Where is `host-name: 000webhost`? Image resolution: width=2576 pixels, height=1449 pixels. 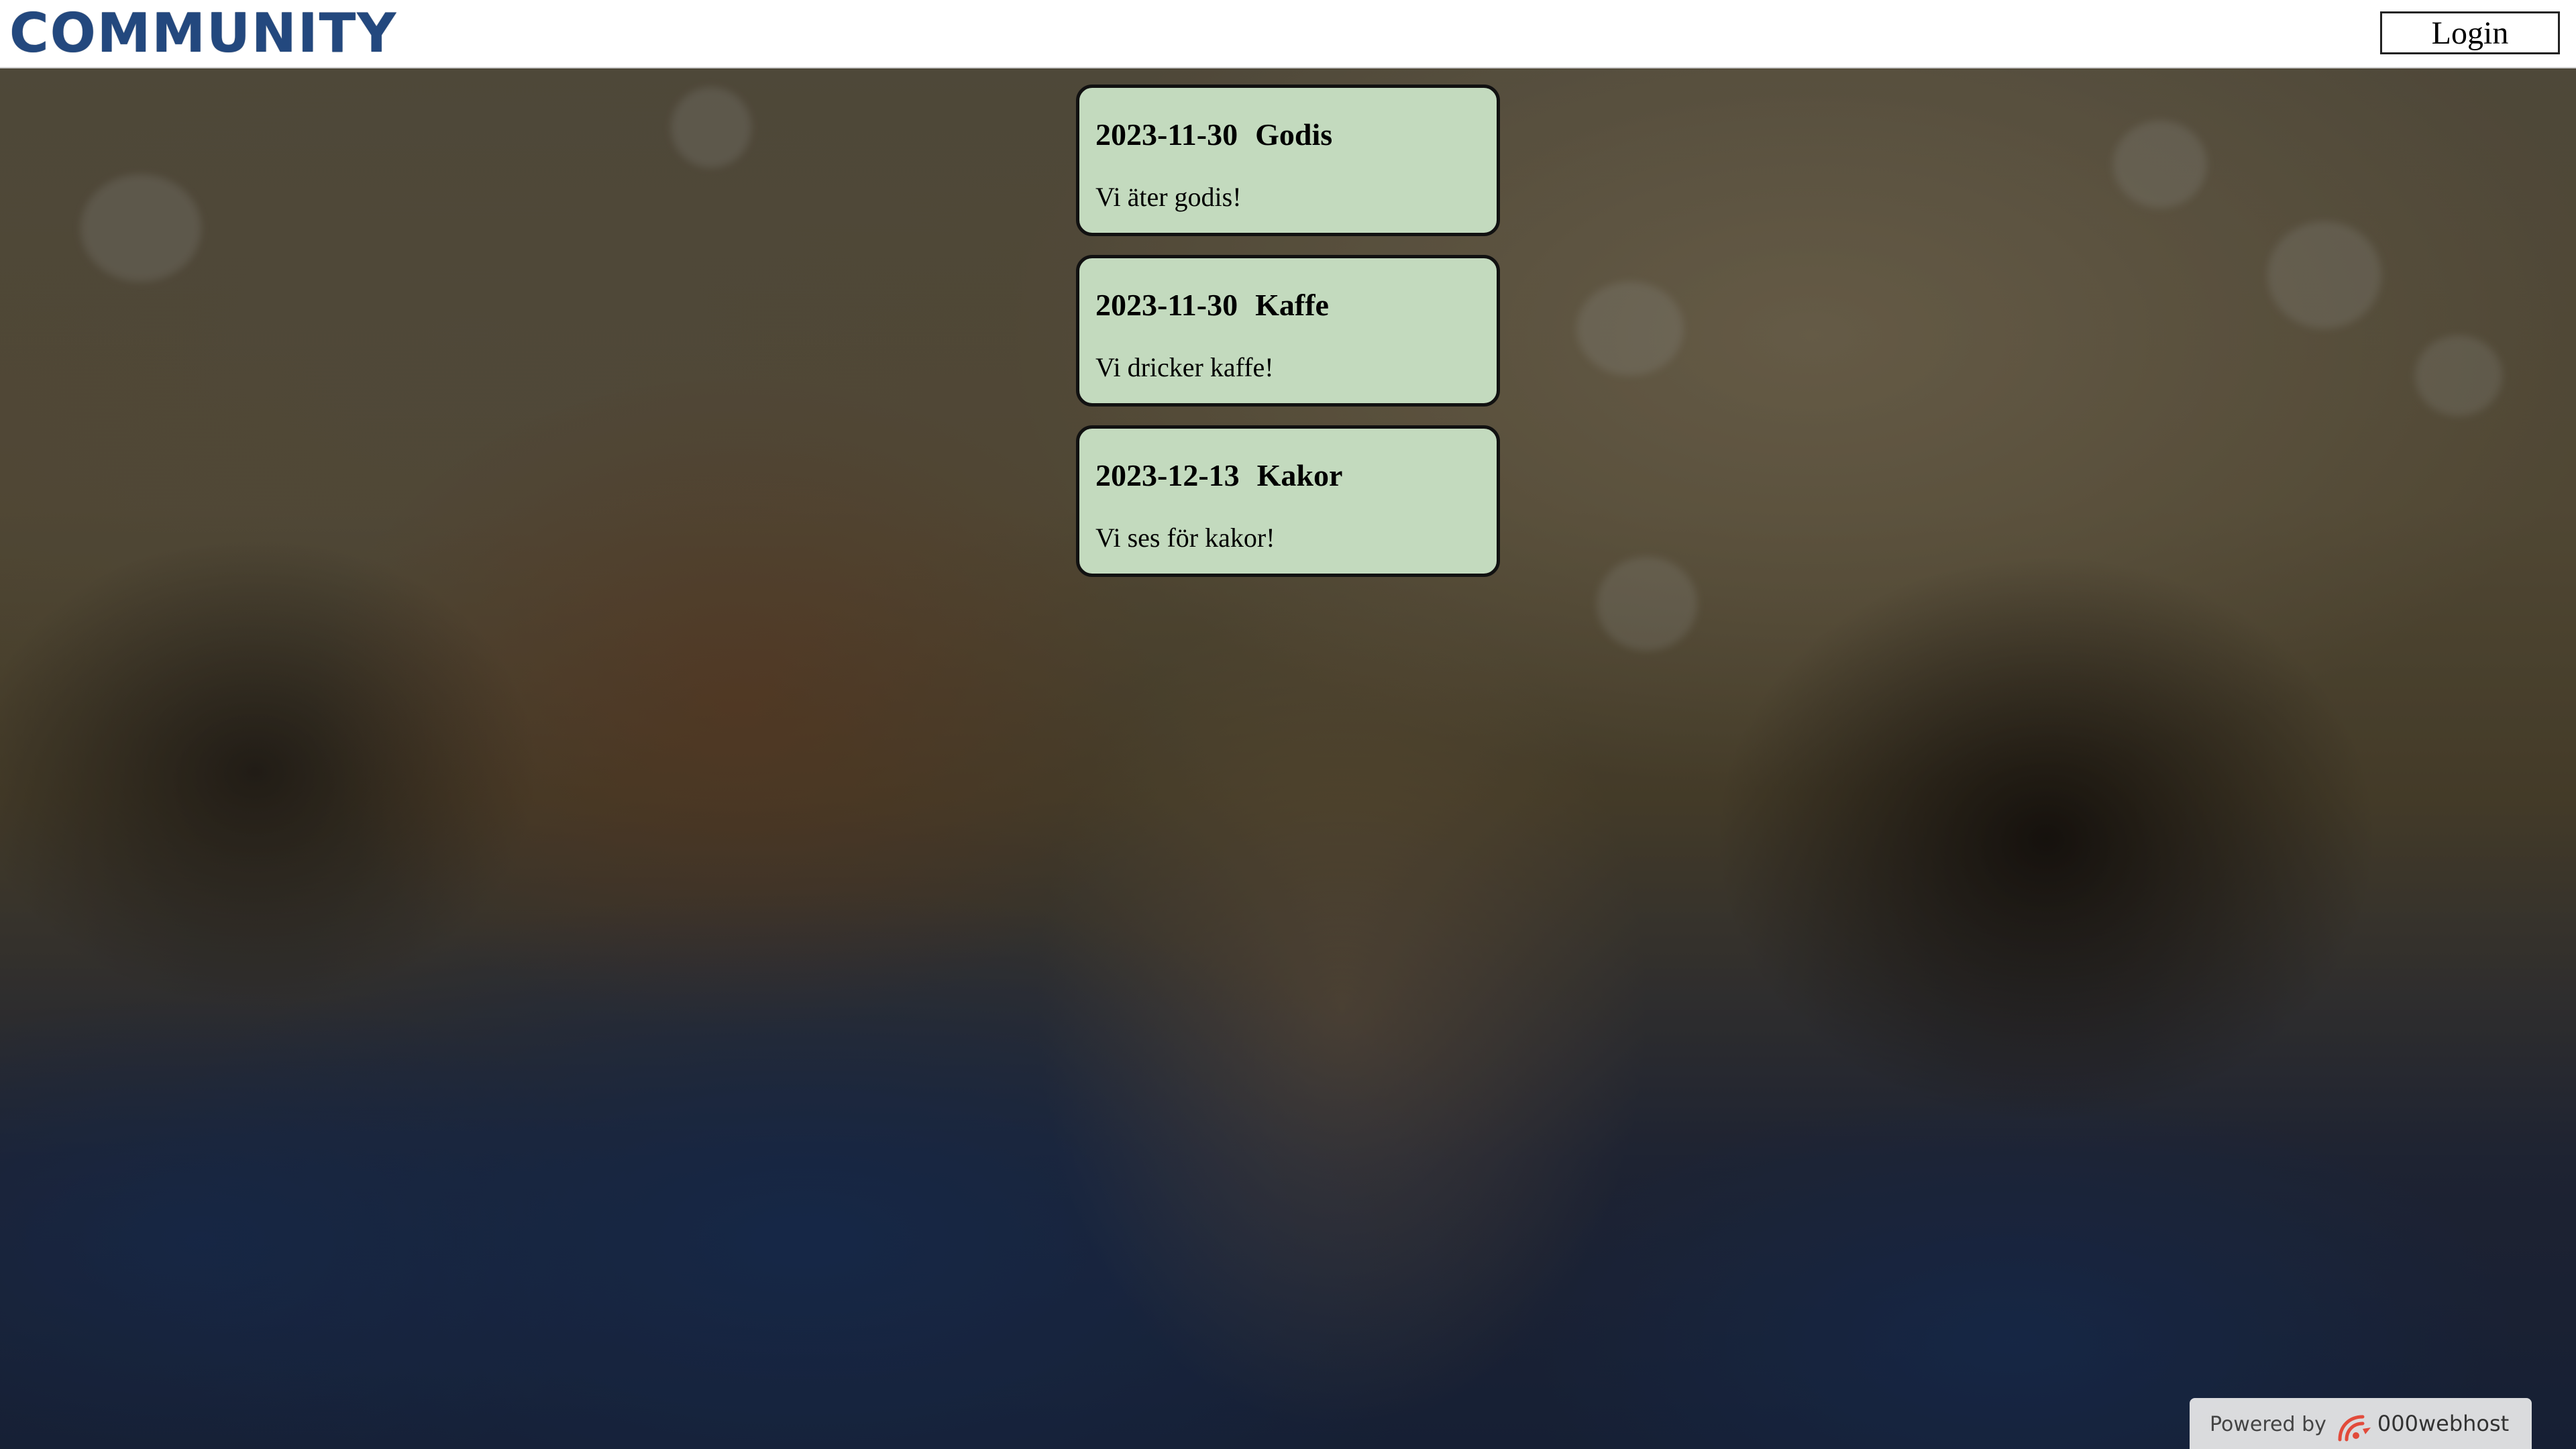
host-name: 000webhost is located at coordinates (2443, 1423).